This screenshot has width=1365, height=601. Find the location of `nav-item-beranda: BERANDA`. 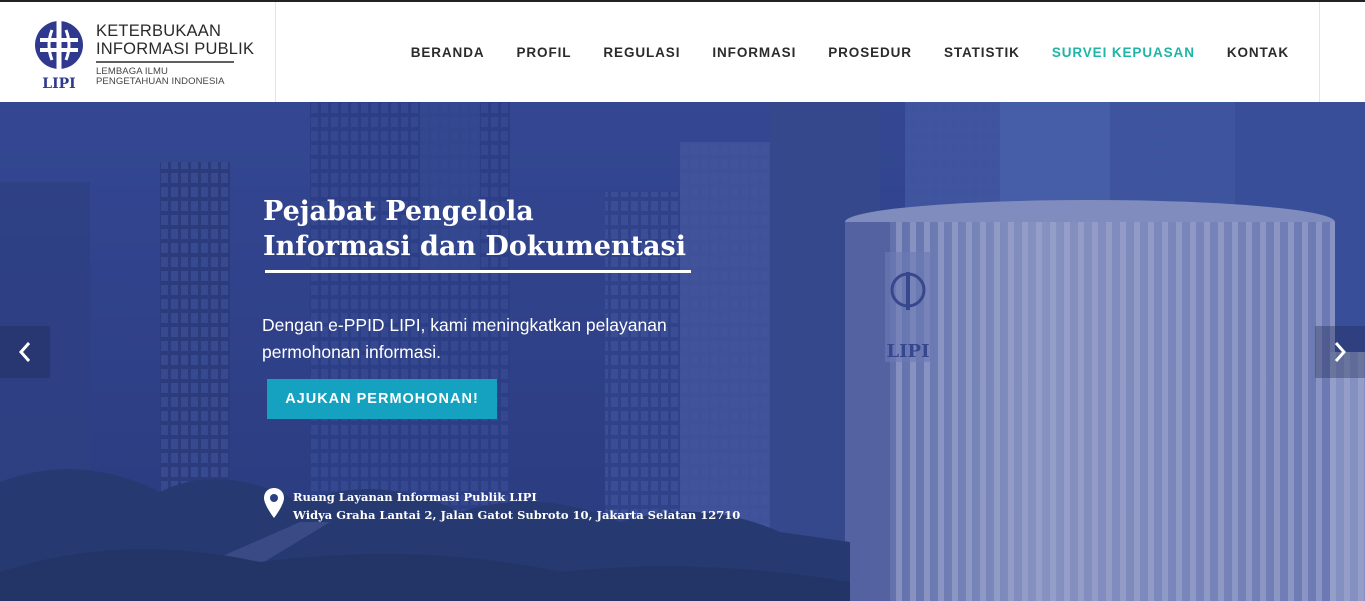

nav-item-beranda: BERANDA is located at coordinates (448, 52).